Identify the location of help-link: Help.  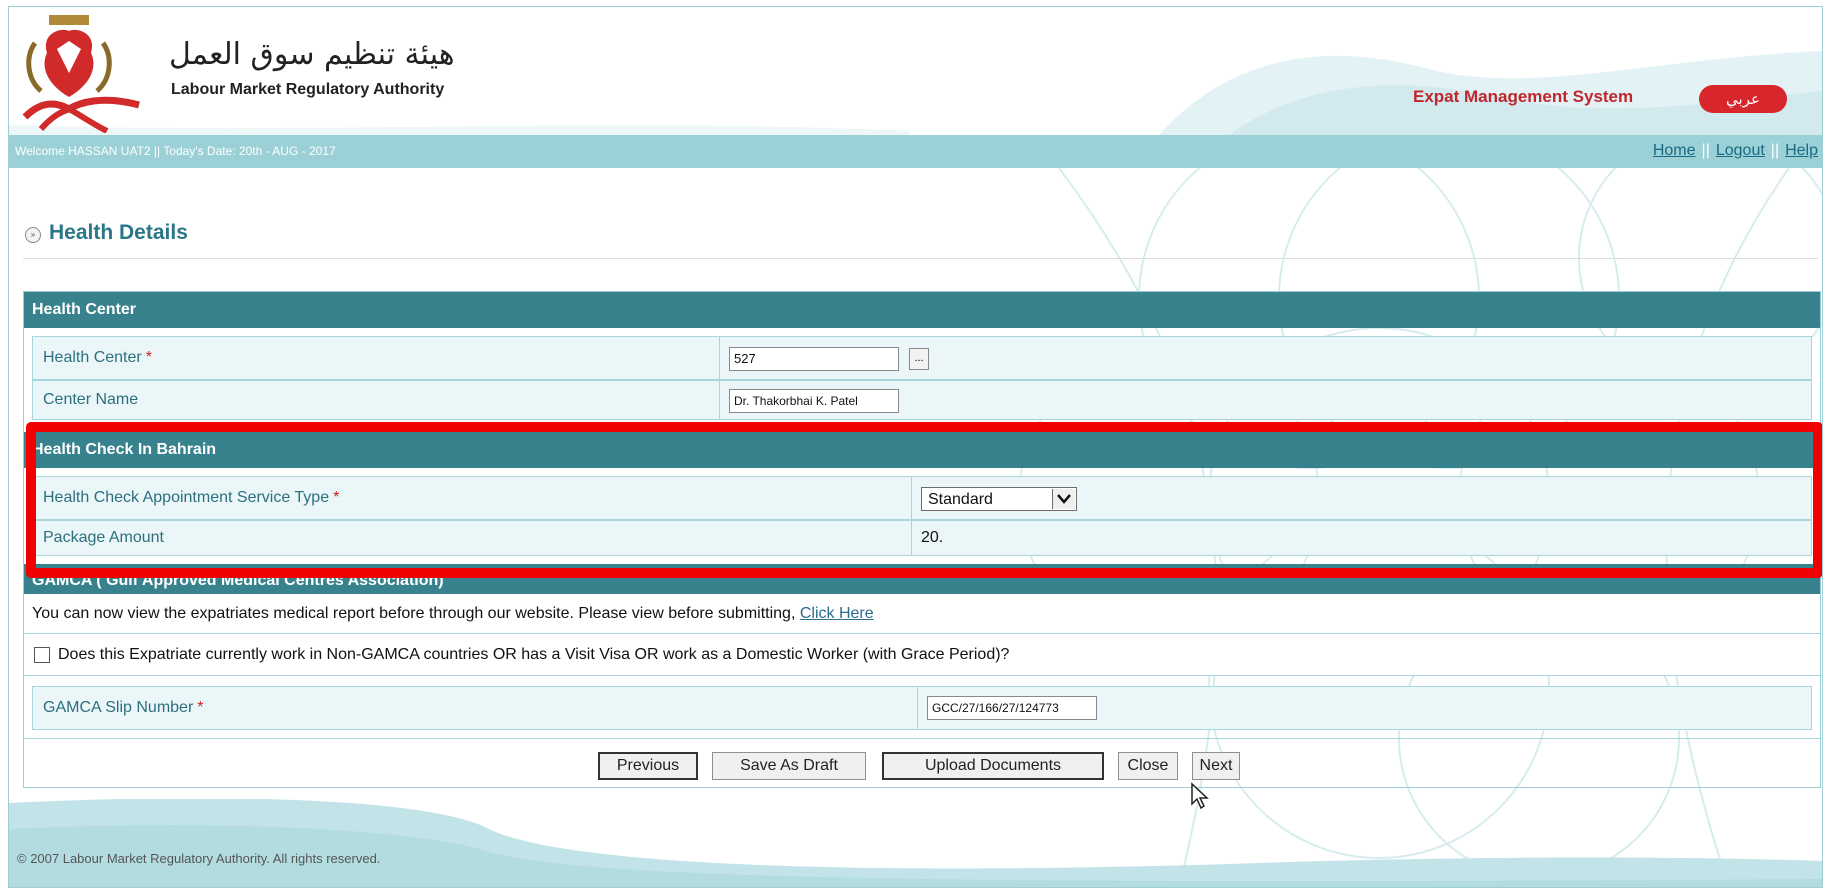
(1801, 150).